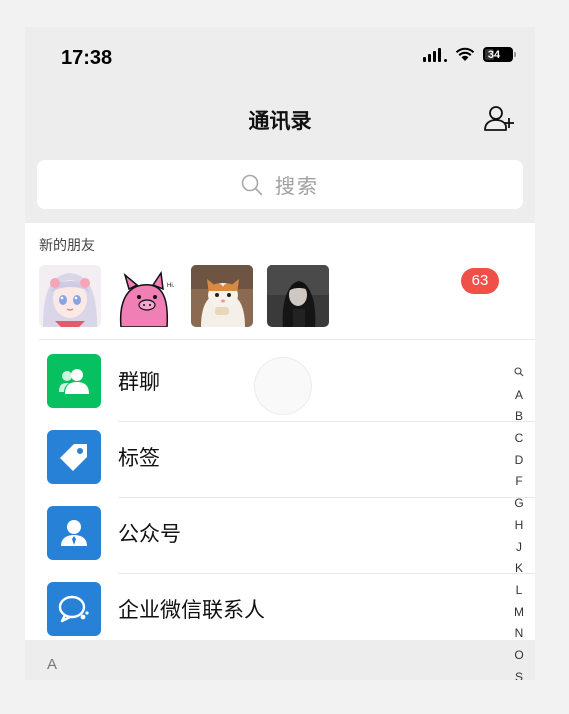 This screenshot has height=714, width=569. What do you see at coordinates (184, 296) in the screenshot?
I see `new-friends-avatars: Hi.` at bounding box center [184, 296].